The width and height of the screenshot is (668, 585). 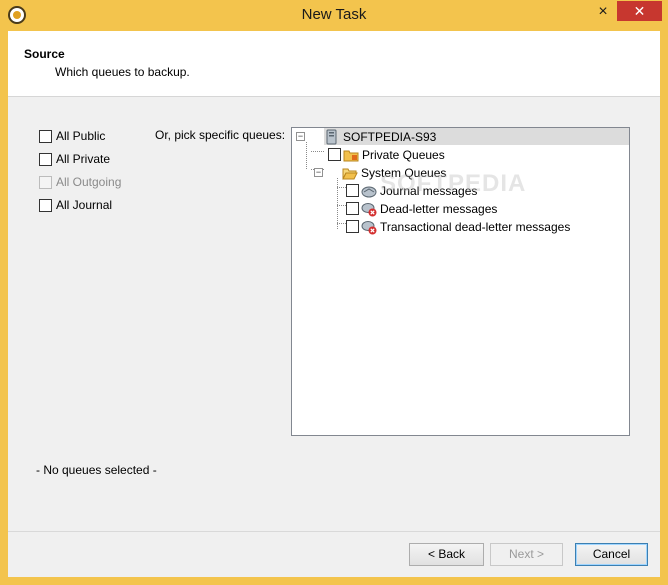 I want to click on collapse-system-toggle: −, so click(x=318, y=172).